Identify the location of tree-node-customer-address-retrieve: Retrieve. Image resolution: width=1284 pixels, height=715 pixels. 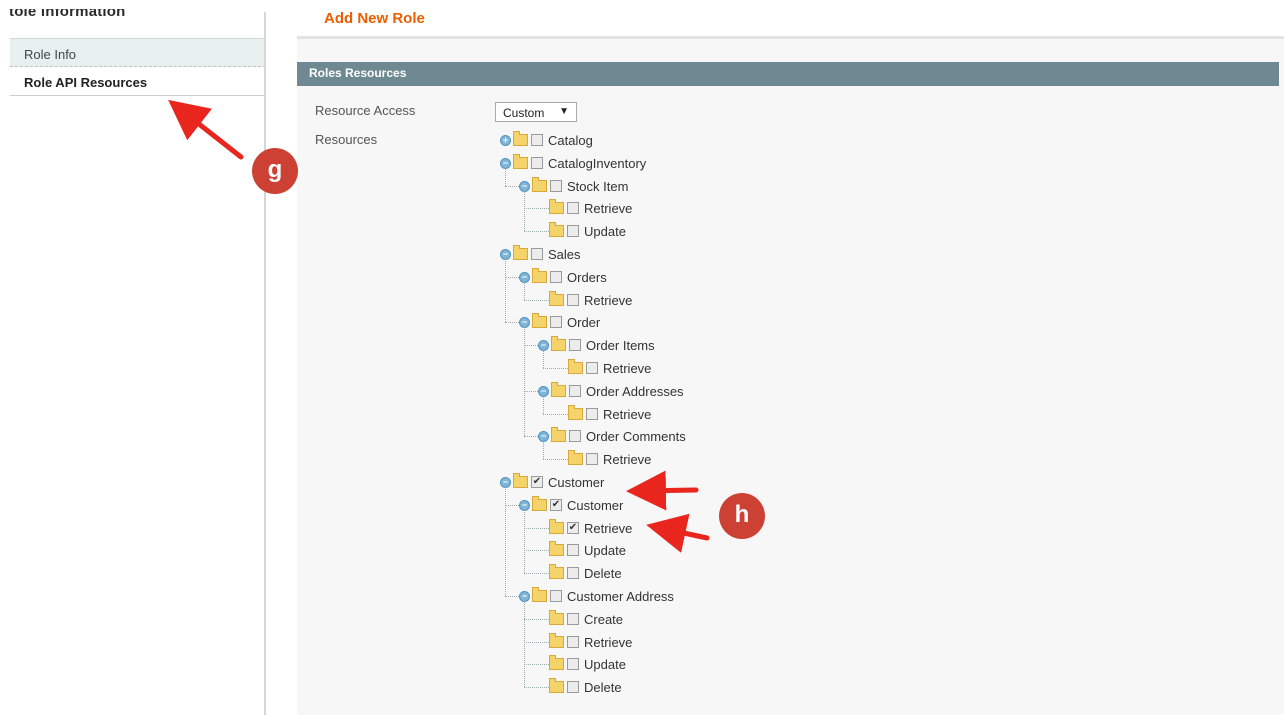
(590, 642).